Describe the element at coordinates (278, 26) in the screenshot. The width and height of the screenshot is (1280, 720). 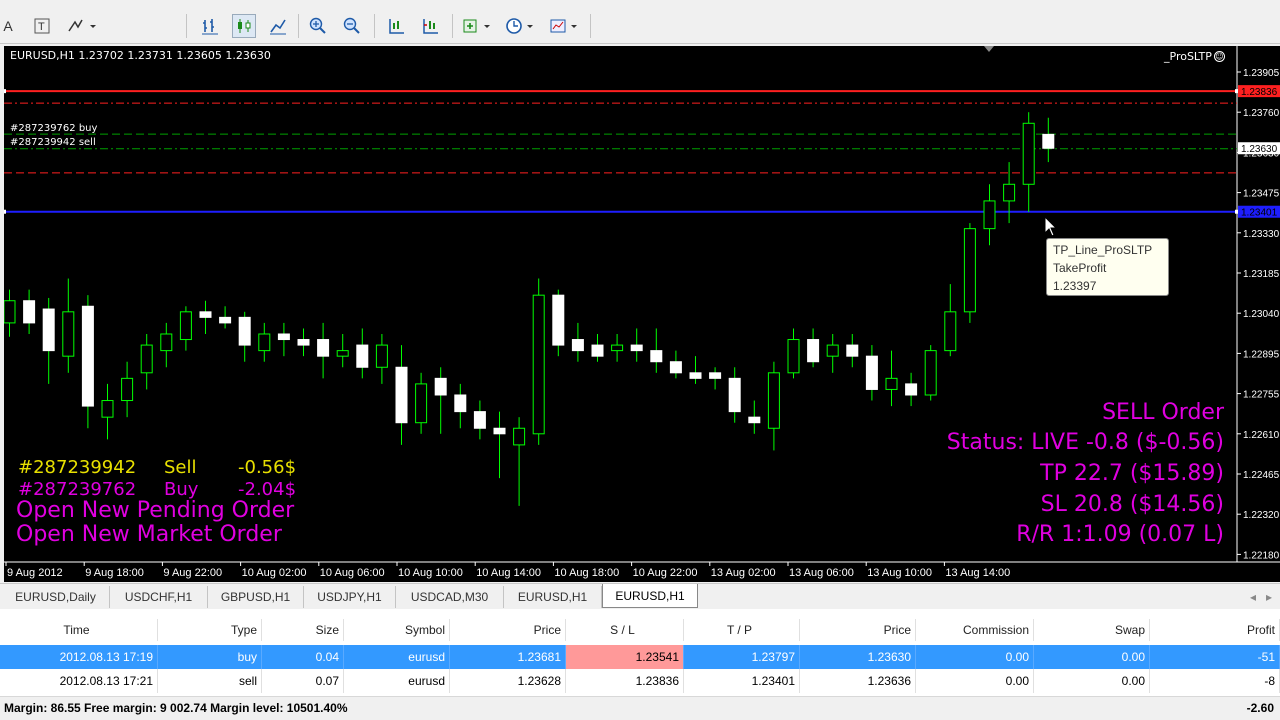
I see `line-chart-icon` at that location.